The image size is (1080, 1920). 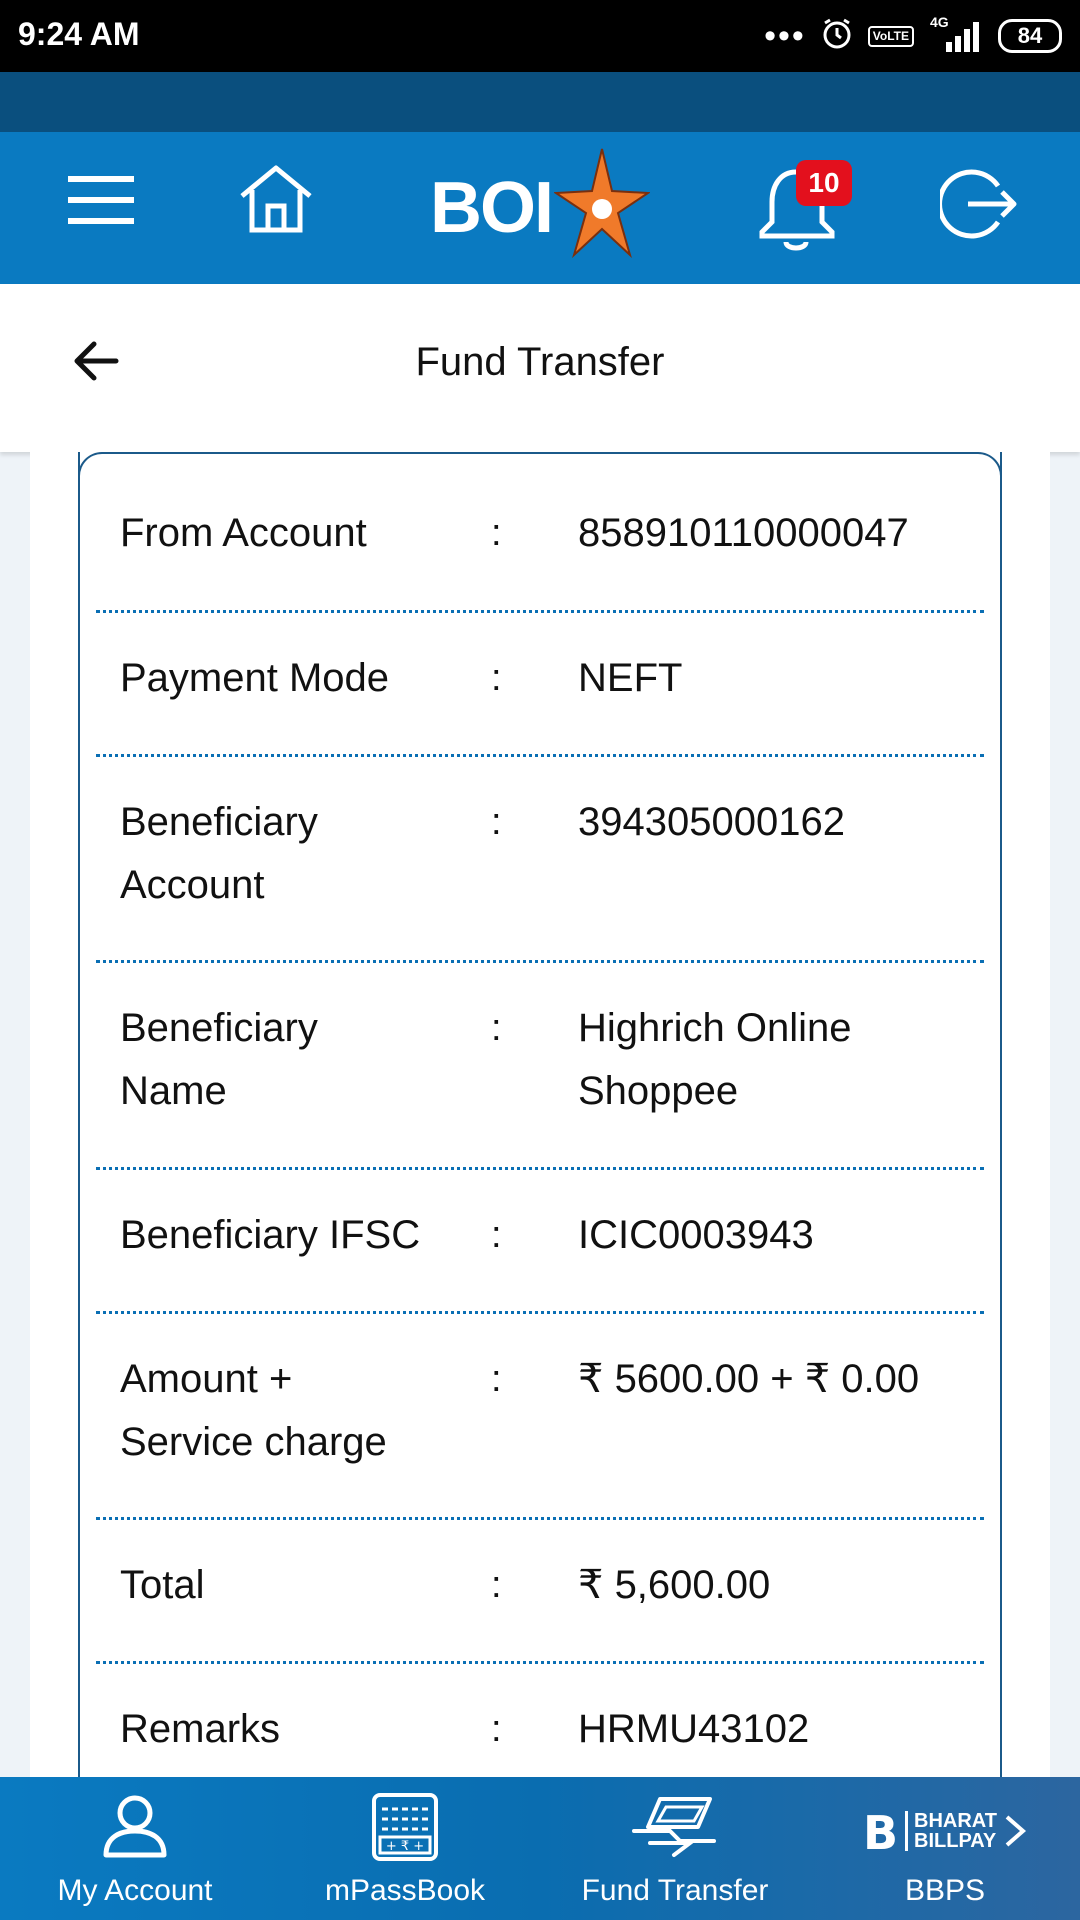 What do you see at coordinates (253, 1410) in the screenshot?
I see `detail-label: Amount + Service charge` at bounding box center [253, 1410].